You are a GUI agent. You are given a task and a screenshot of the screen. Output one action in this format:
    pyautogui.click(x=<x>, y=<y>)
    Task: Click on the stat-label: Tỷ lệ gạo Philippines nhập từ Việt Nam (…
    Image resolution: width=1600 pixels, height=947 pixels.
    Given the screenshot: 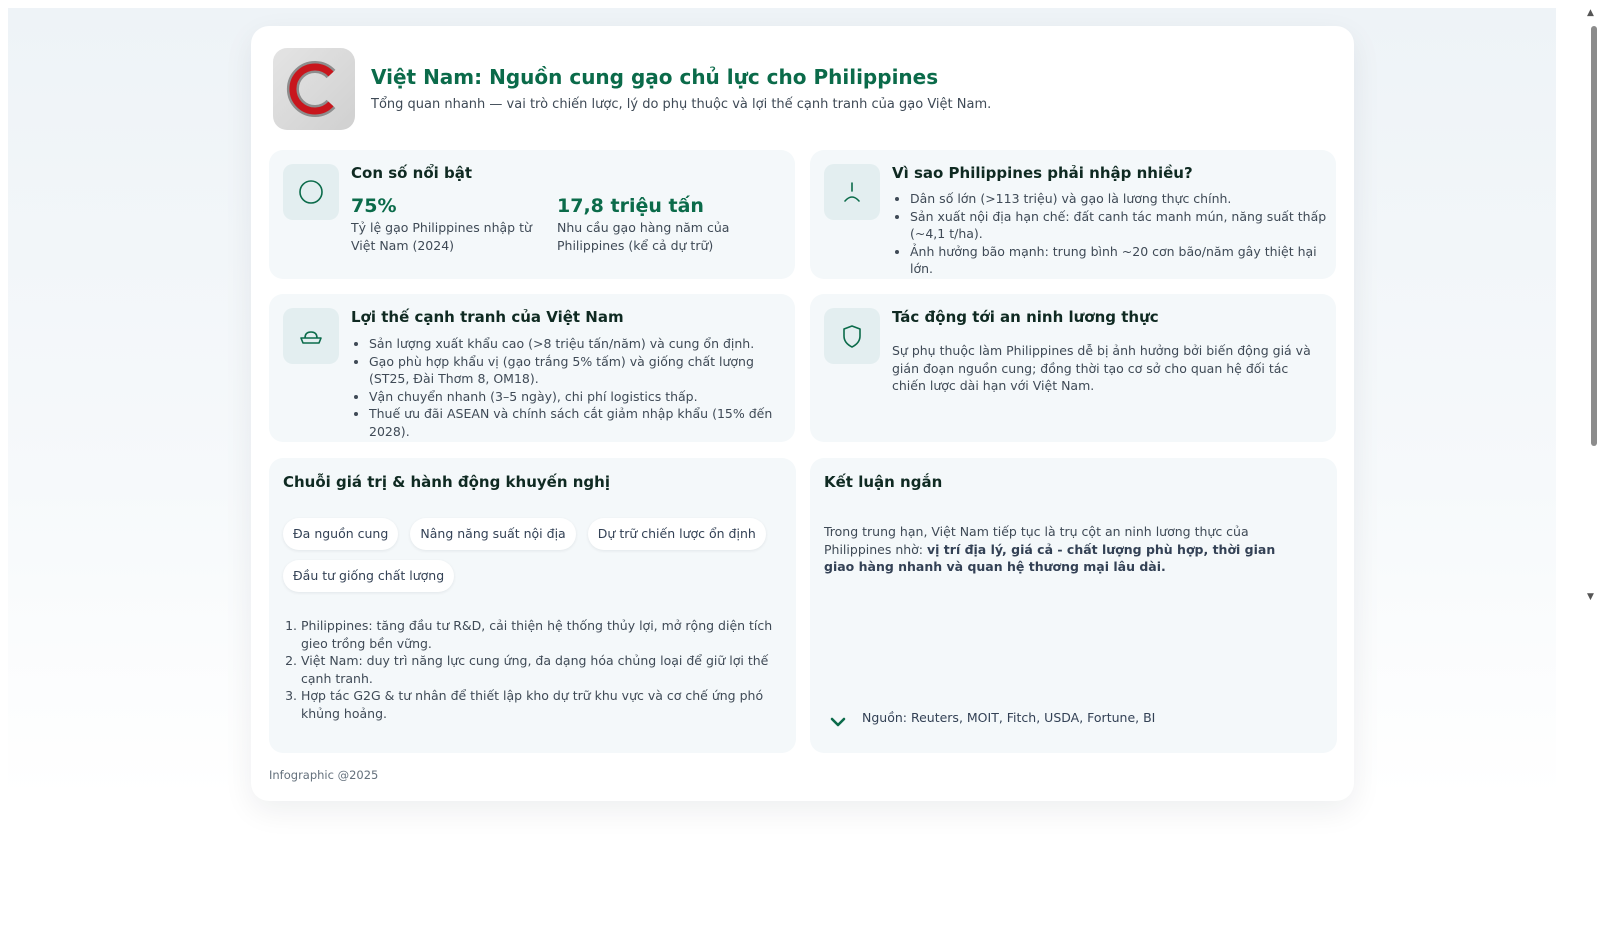 What is the action you would take?
    pyautogui.click(x=441, y=236)
    